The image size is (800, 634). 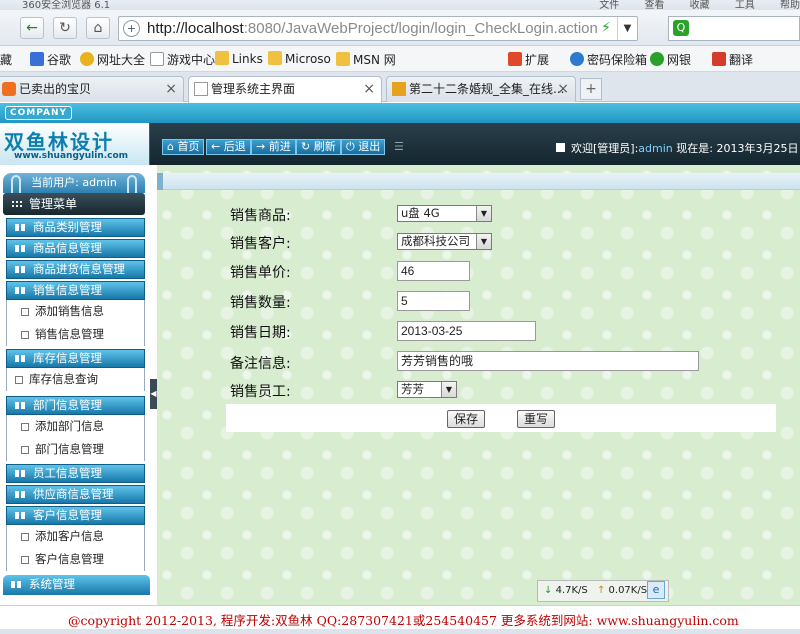 What do you see at coordinates (75, 144) in the screenshot?
I see `site-logo: 双鱼林设计 www.shuangyulin.com` at bounding box center [75, 144].